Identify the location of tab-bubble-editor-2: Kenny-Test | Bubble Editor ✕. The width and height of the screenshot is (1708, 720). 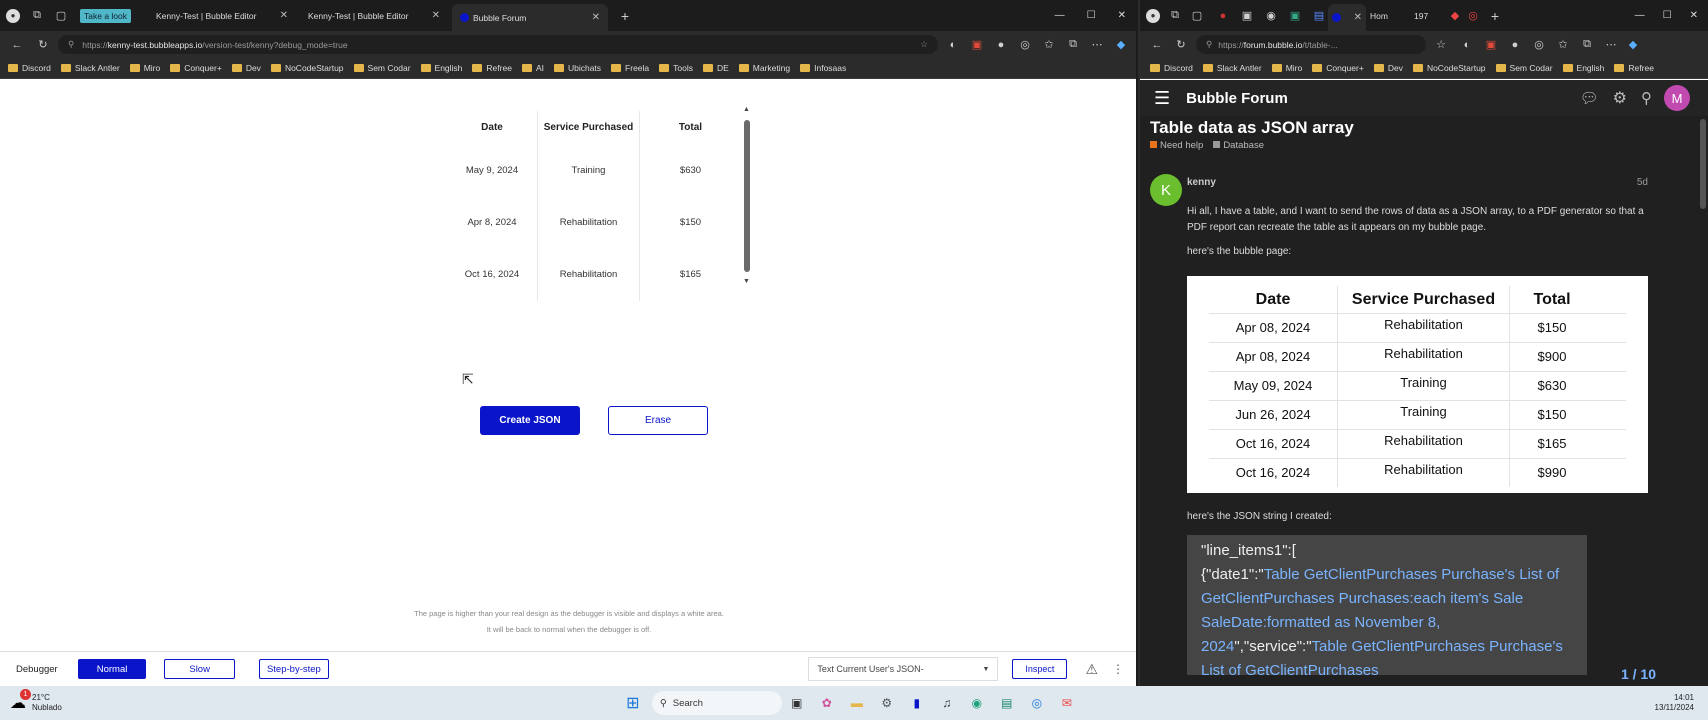
(374, 16).